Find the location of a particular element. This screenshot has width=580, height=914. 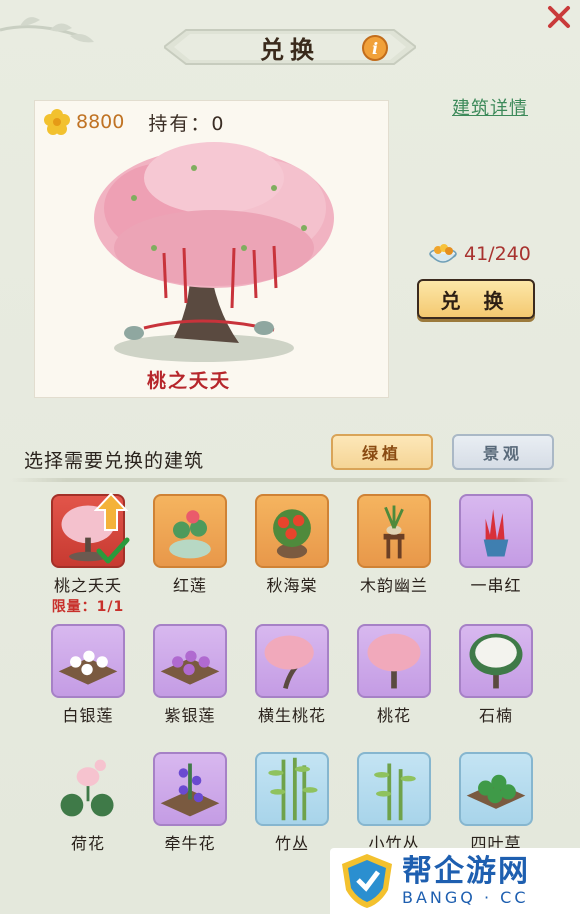

grid-item-xiaozhucong: 小竹丛 is located at coordinates (394, 803).